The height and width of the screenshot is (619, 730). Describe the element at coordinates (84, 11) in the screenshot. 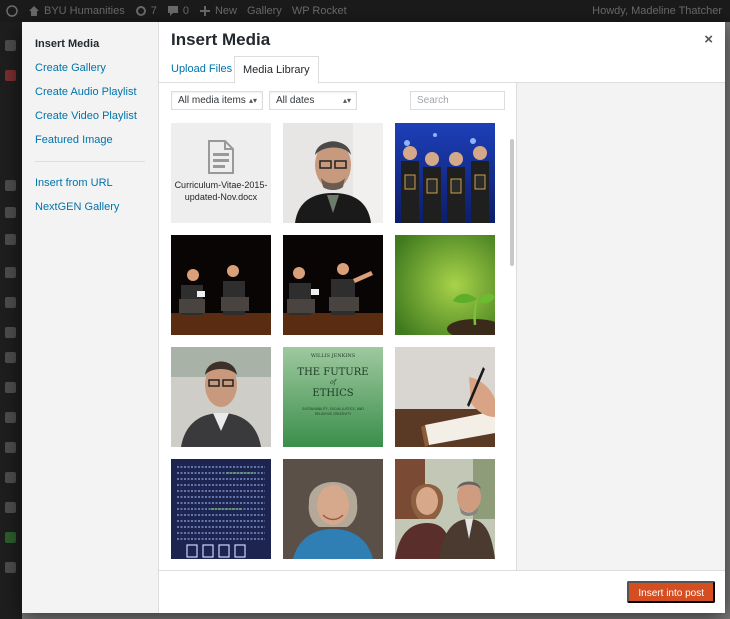

I see `site-name: BYU Humanities` at that location.